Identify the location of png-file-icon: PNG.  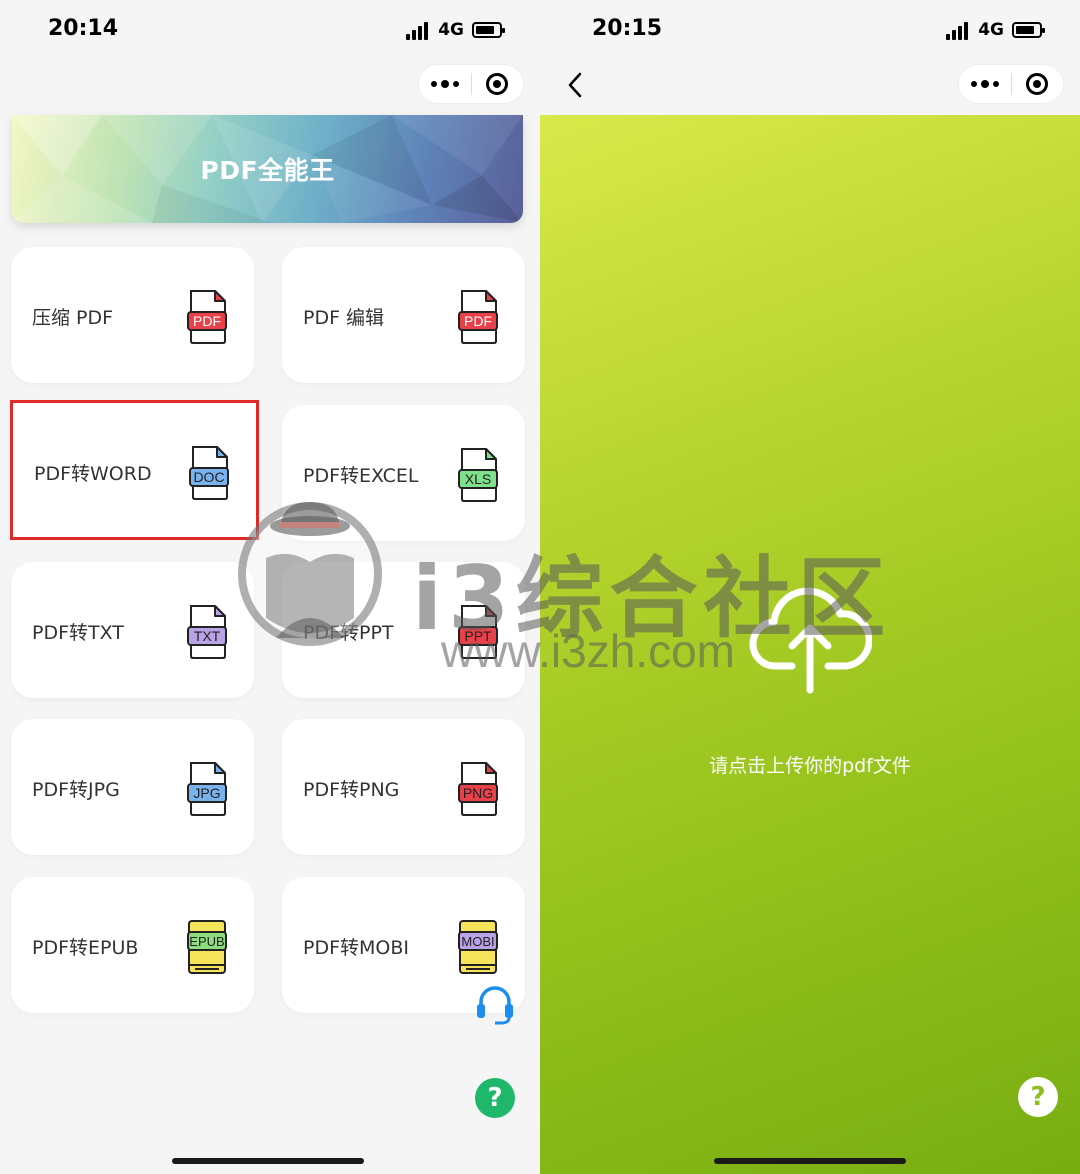
(478, 789).